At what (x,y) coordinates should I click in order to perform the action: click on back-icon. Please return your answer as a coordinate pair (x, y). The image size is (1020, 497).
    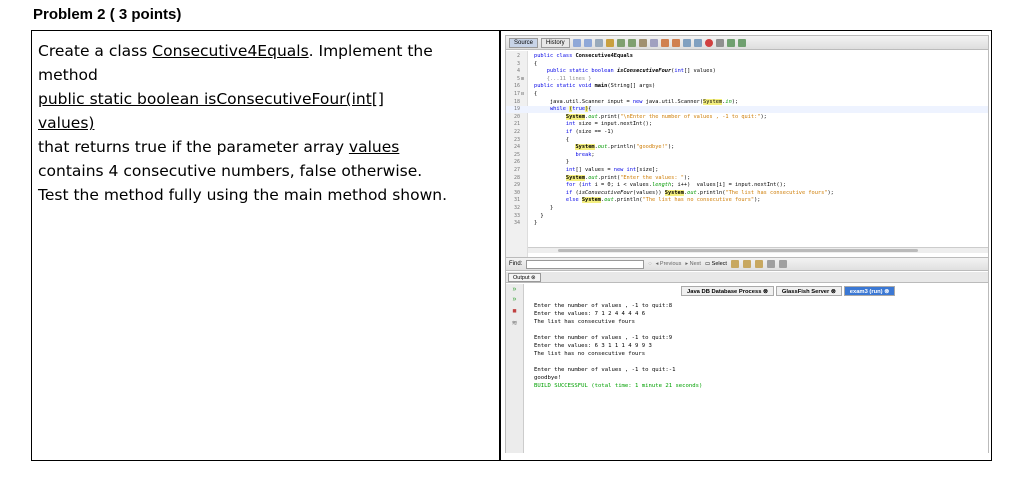
    Looking at the image, I should click on (576, 42).